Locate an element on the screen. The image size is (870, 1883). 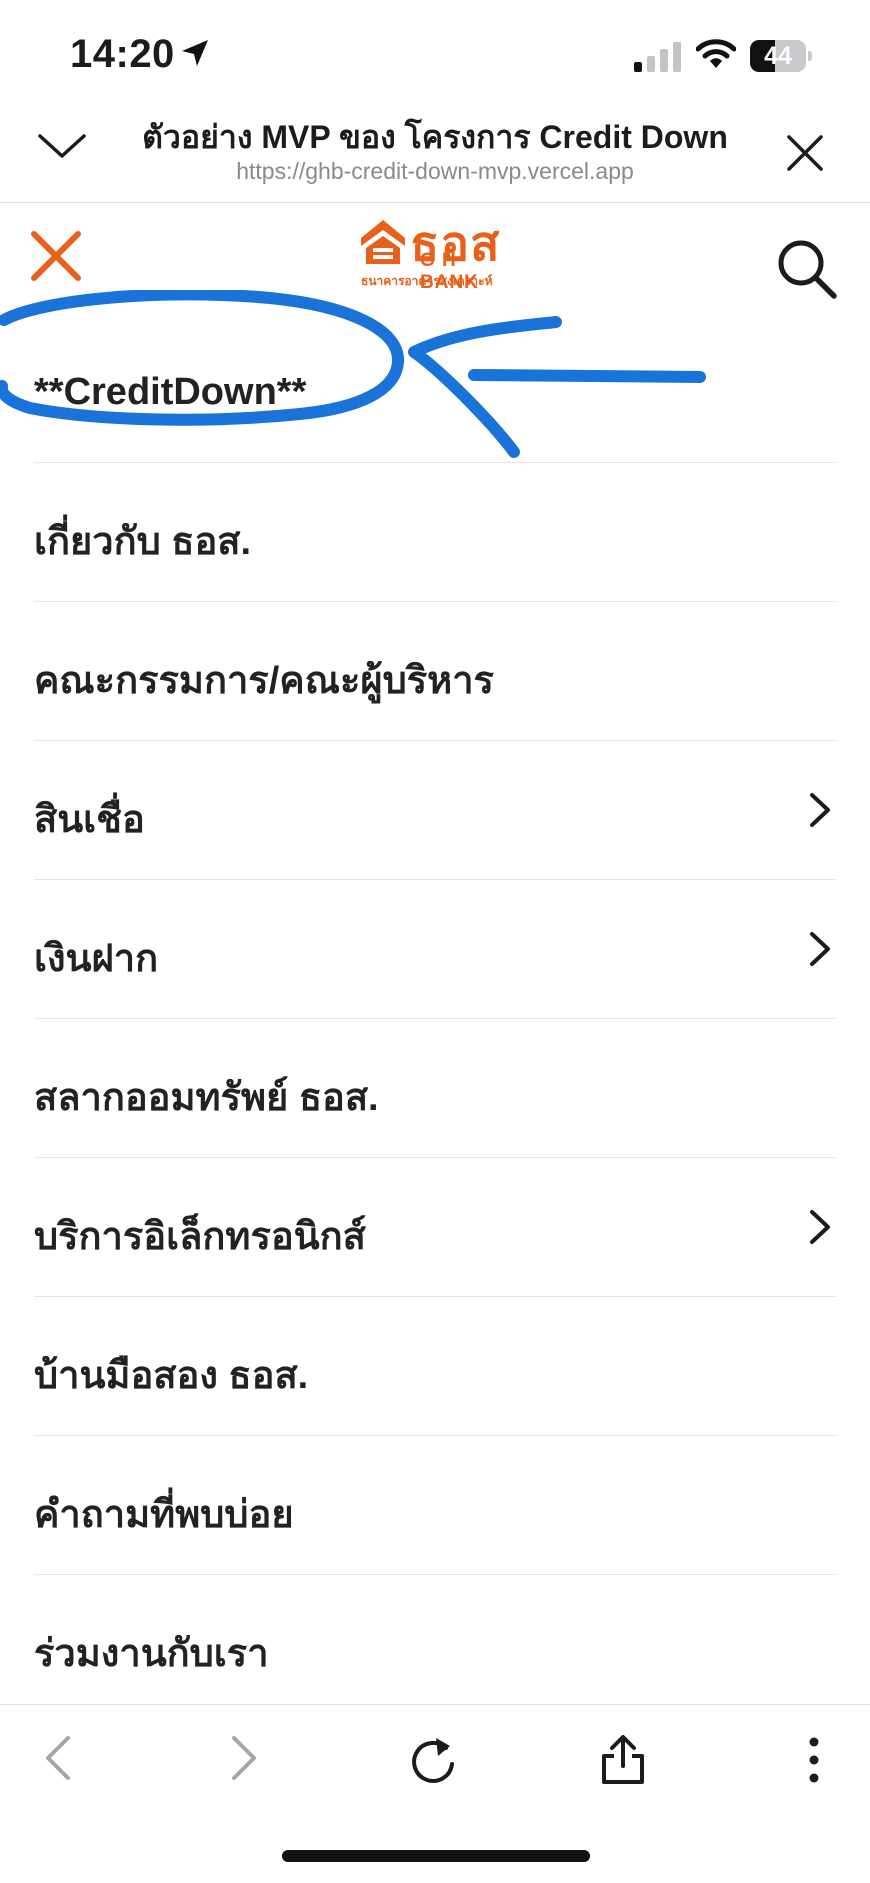
menu-item-label: บริการอิเล็กทรอนิกส์ is located at coordinates (200, 1237).